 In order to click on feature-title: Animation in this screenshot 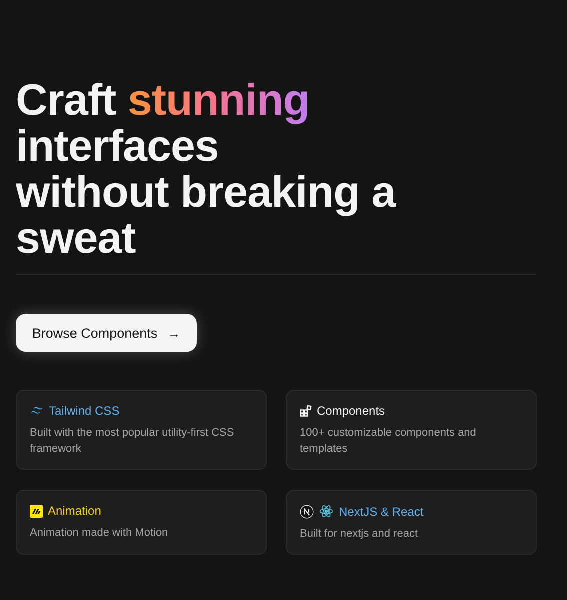, I will do `click(75, 511)`.